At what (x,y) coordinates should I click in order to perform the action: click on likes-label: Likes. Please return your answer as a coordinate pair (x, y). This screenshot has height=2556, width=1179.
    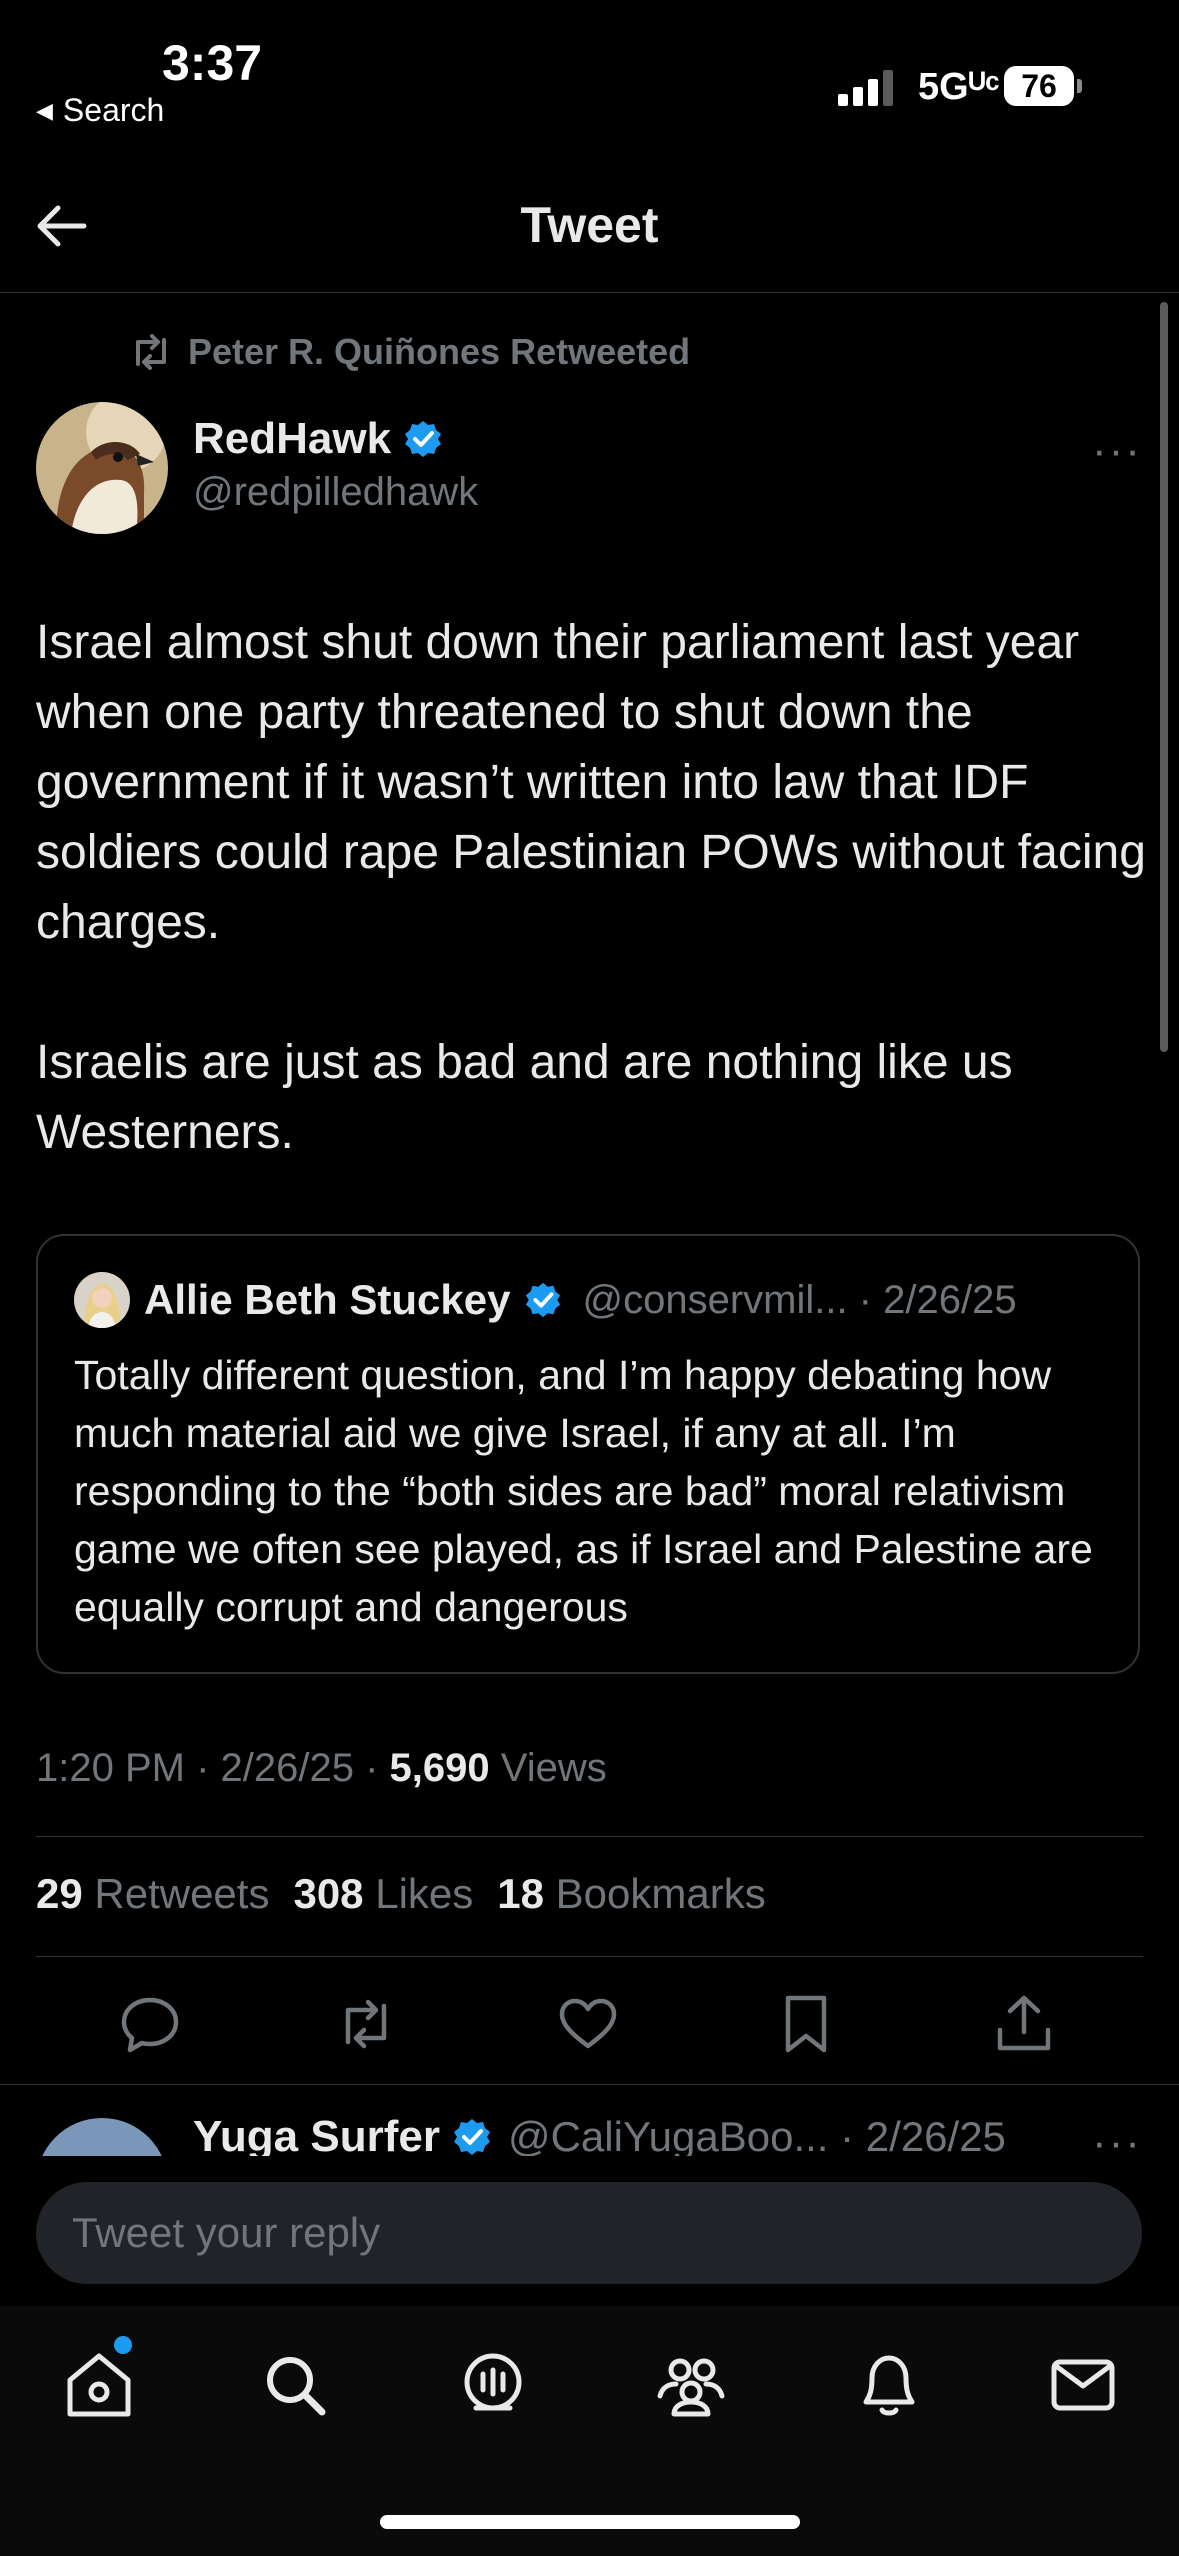
    Looking at the image, I should click on (418, 1893).